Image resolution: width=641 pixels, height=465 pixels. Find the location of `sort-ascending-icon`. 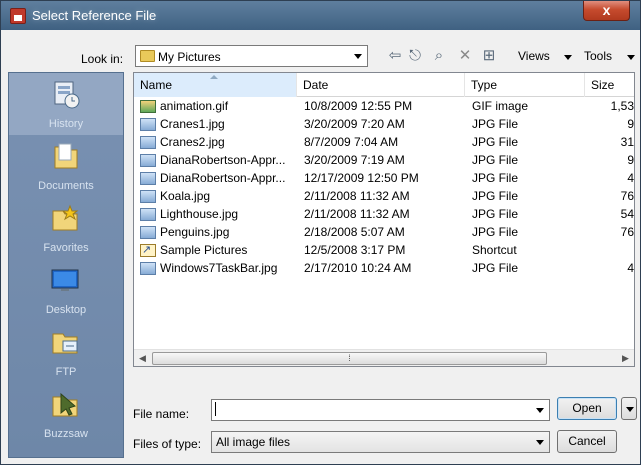

sort-ascending-icon is located at coordinates (214, 77).